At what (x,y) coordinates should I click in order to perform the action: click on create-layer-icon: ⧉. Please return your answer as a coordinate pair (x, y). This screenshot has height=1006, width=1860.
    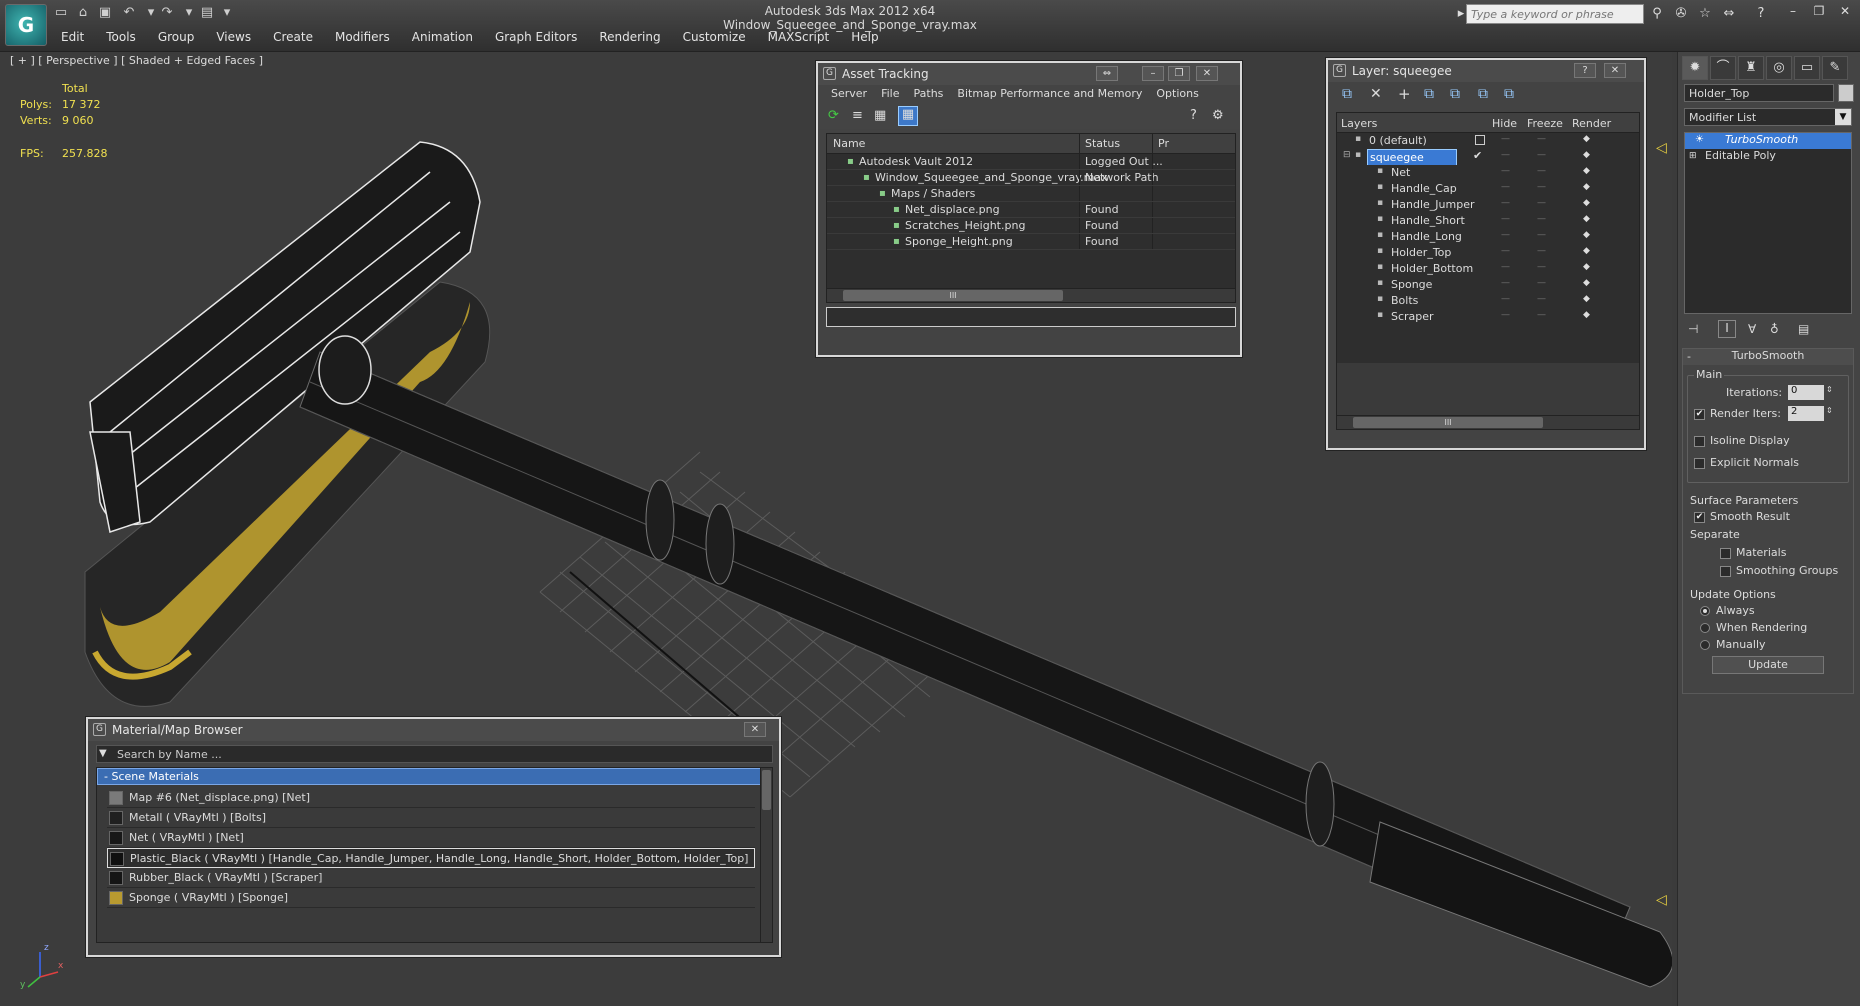
    Looking at the image, I should click on (1347, 94).